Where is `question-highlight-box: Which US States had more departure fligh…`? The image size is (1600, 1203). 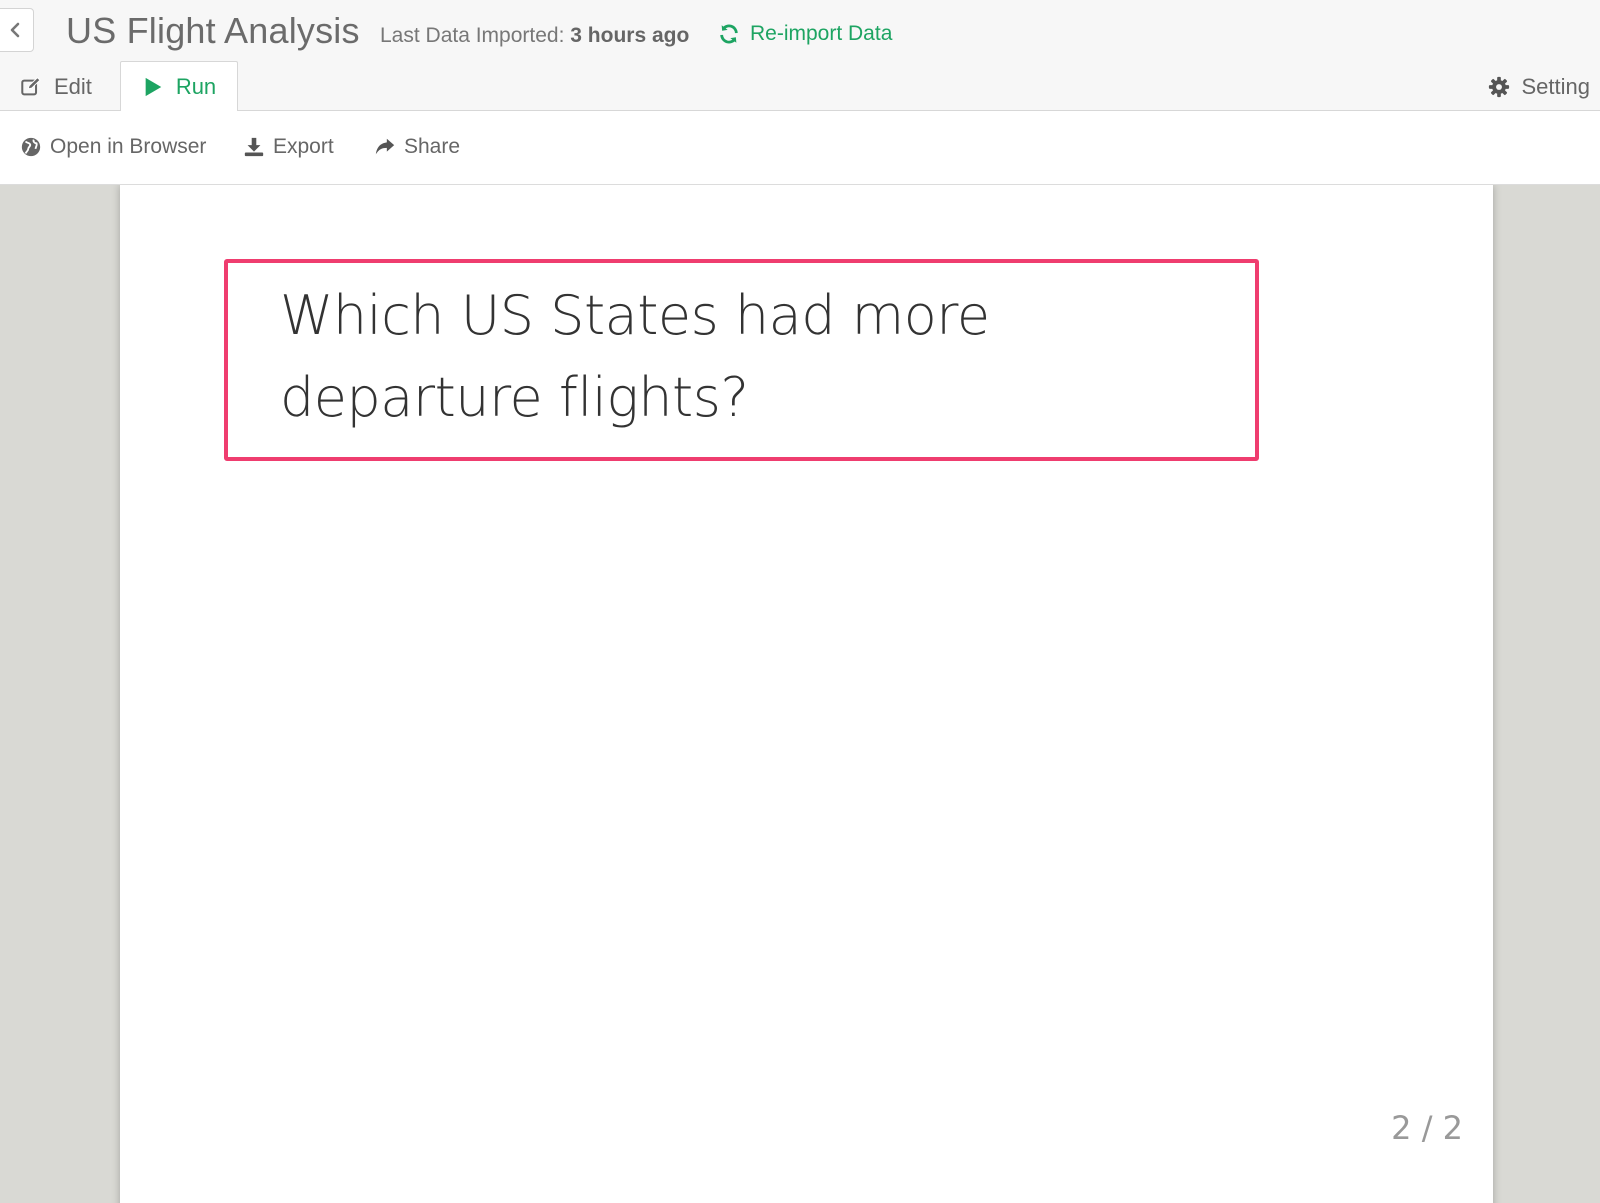
question-highlight-box: Which US States had more departure fligh… is located at coordinates (741, 360).